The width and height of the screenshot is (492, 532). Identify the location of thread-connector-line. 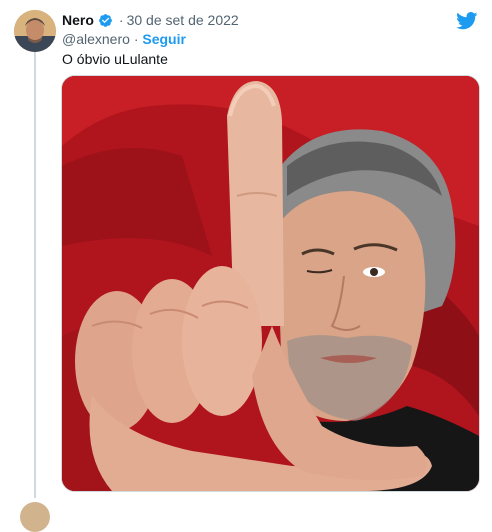
(35, 275).